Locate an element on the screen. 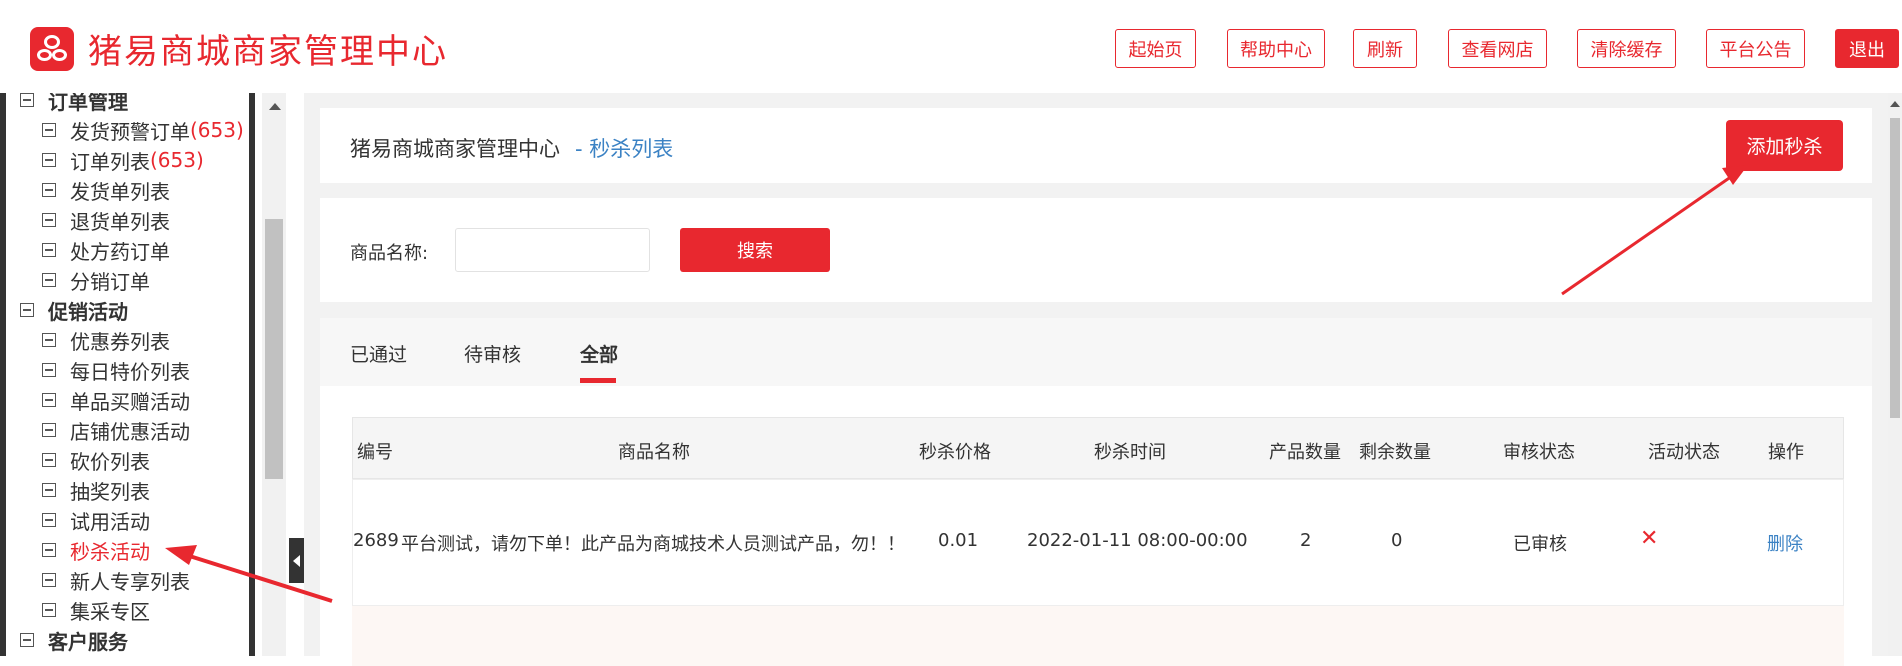  sidebar-item-shipment-list: 发货单列表 is located at coordinates (106, 190).